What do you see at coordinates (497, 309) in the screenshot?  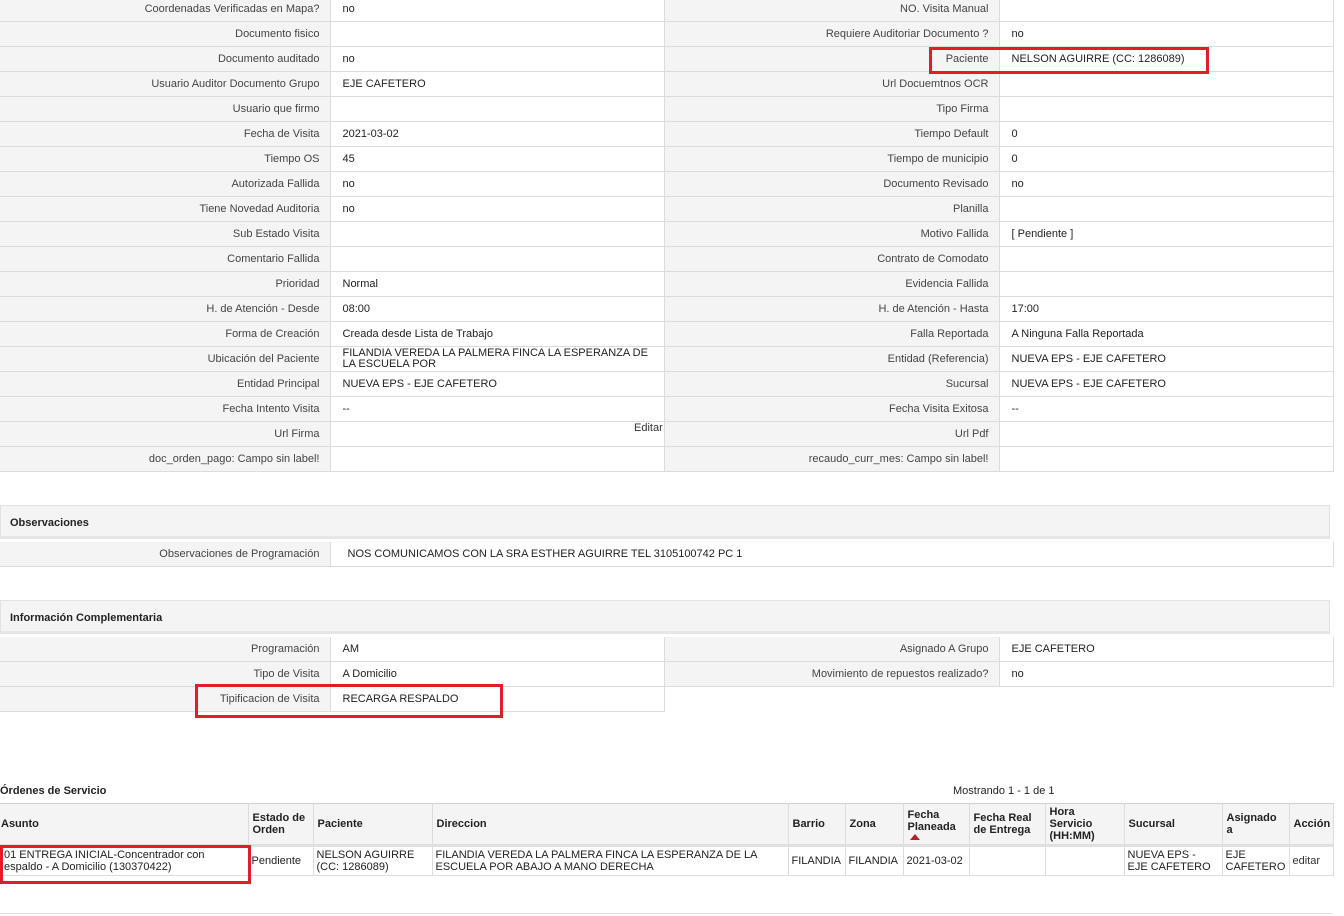 I see `detail-value-left: 08:00` at bounding box center [497, 309].